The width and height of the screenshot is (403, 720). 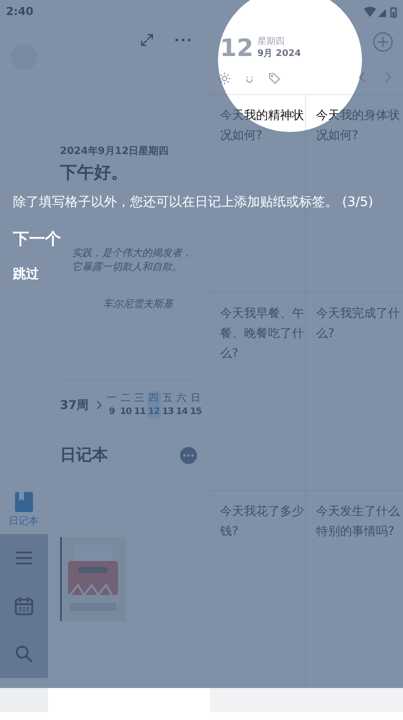 I want to click on date-text: 2024年9月12日星期四, so click(x=115, y=151).